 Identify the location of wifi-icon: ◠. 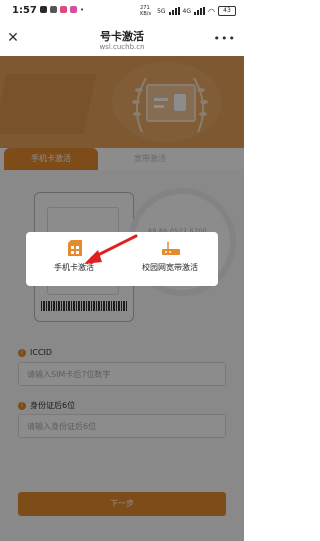
(211, 11).